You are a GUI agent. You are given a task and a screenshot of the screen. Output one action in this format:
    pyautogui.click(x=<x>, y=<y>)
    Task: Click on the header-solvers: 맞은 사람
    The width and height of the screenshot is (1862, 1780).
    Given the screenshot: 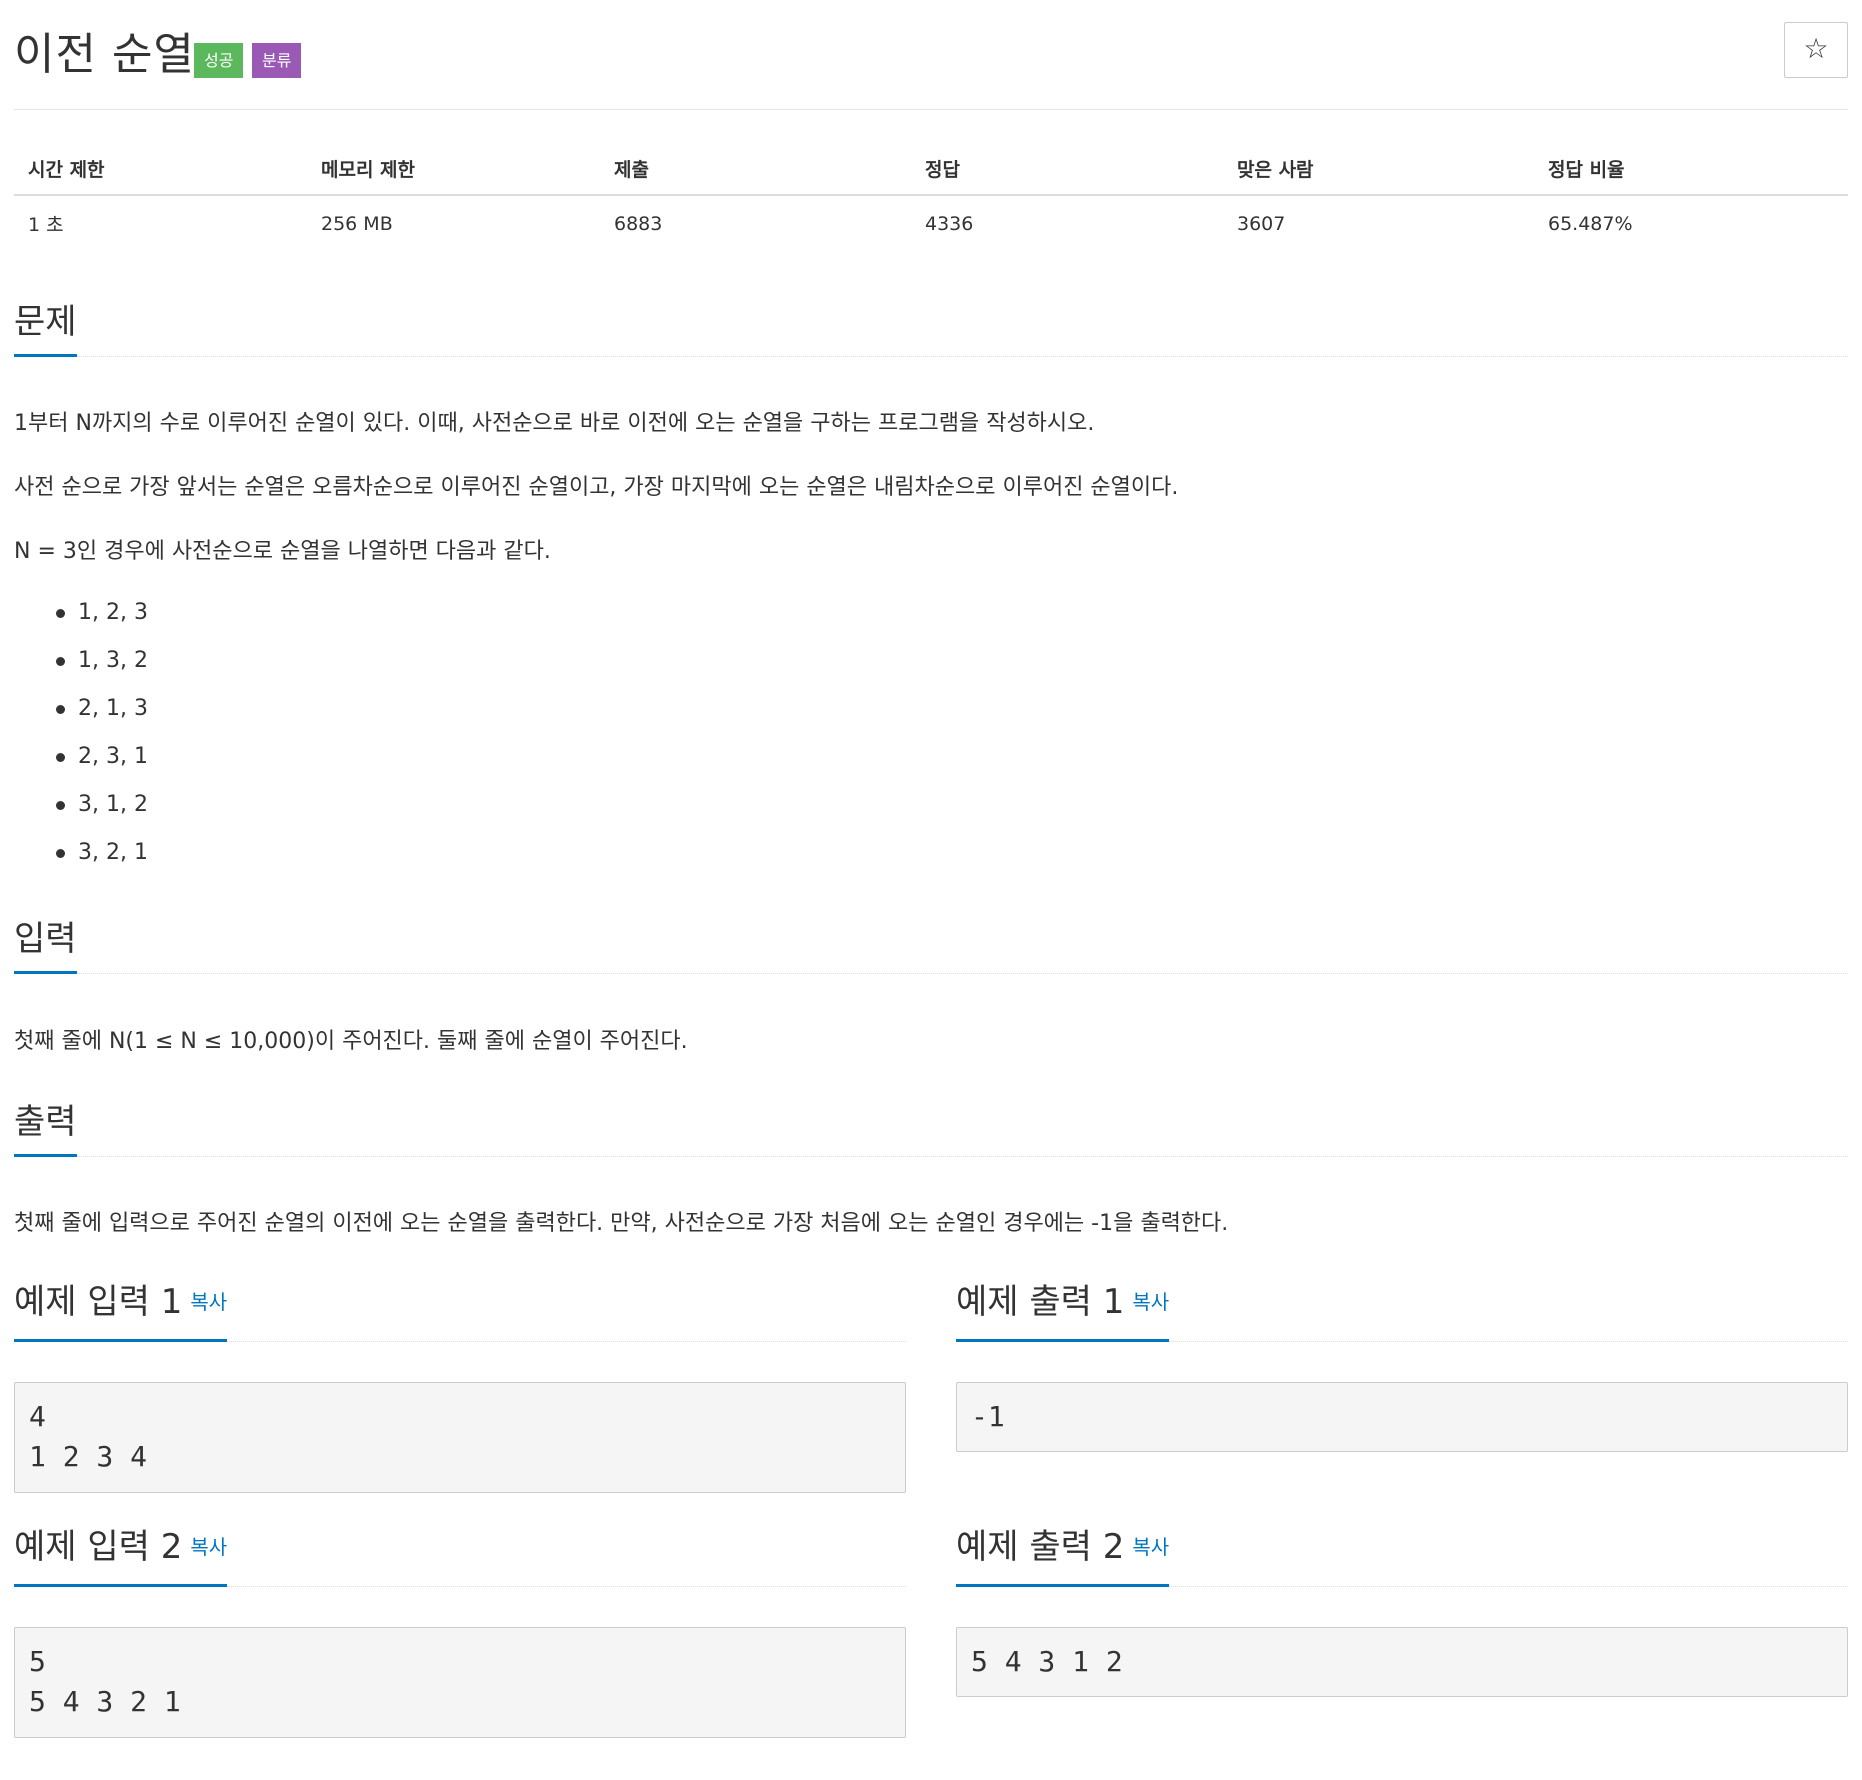 What is the action you would take?
    pyautogui.click(x=1378, y=170)
    